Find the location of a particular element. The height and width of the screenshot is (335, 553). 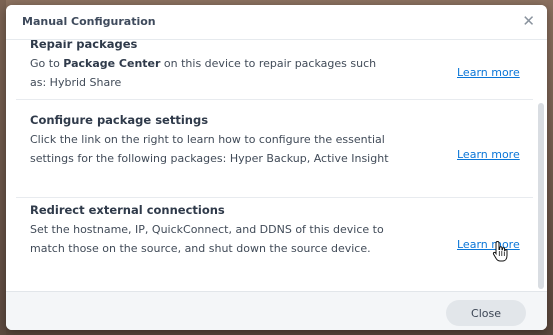

backdrop-right is located at coordinates (550, 167).